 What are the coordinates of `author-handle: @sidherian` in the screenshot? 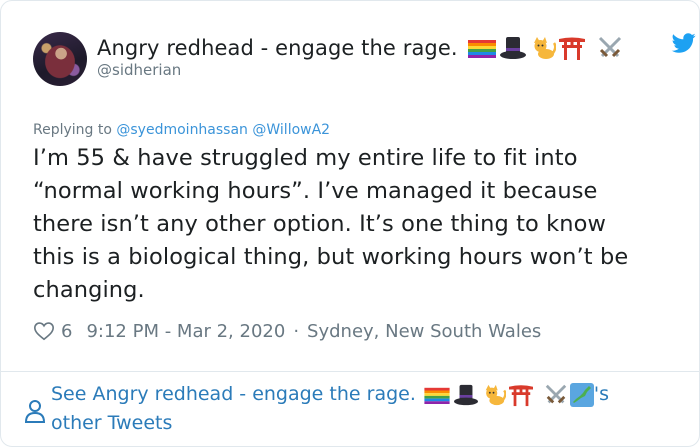 It's located at (139, 70).